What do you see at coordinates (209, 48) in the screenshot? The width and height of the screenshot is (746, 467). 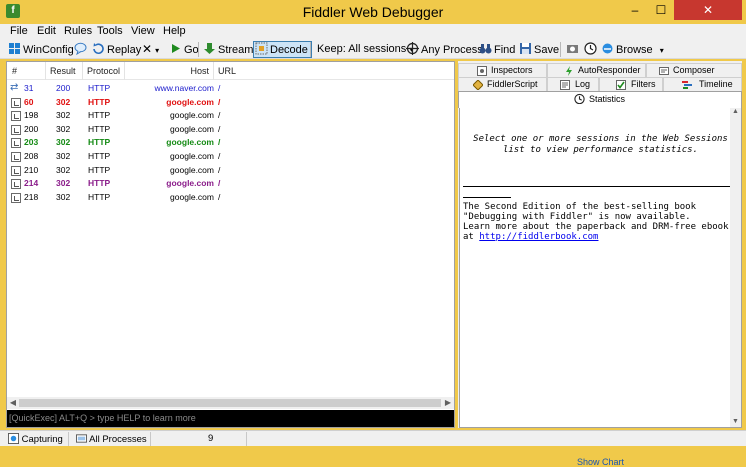 I see `stream-arrow-icon` at bounding box center [209, 48].